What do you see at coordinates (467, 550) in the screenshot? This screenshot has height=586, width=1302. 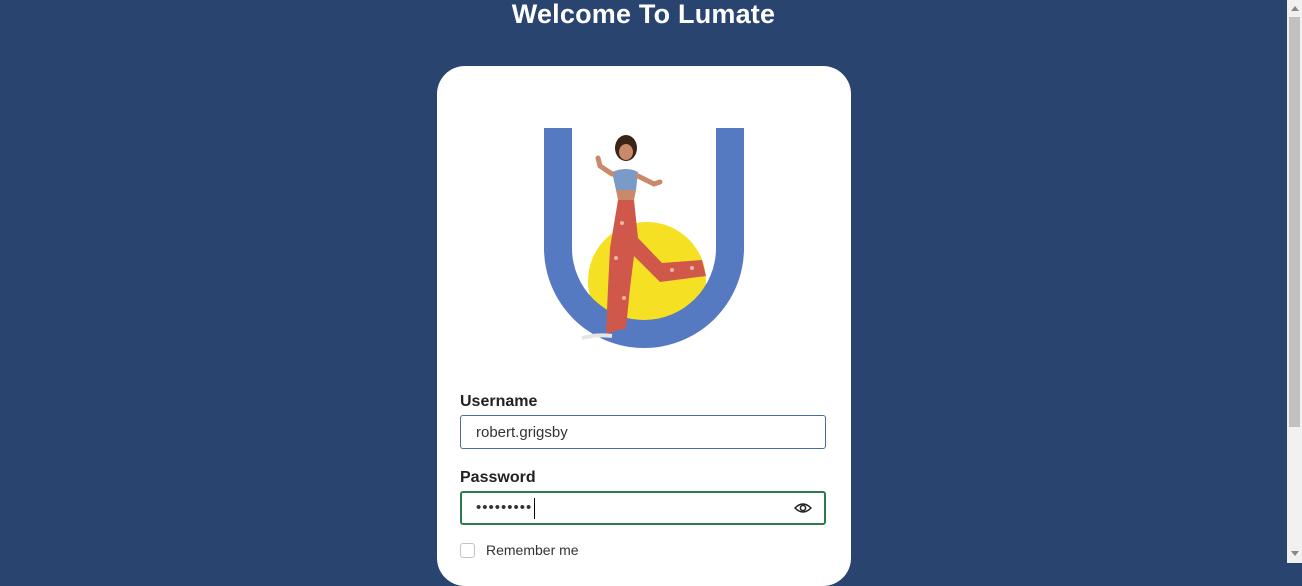 I see `remember-me-checkbox` at bounding box center [467, 550].